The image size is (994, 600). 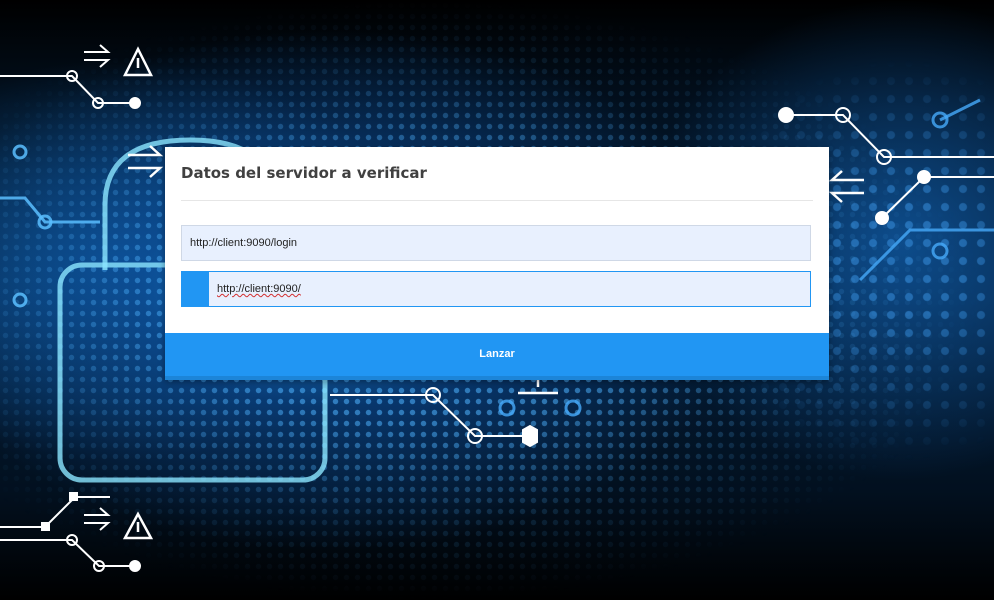 What do you see at coordinates (926, 190) in the screenshot?
I see `circuit-lines-right-blue` at bounding box center [926, 190].